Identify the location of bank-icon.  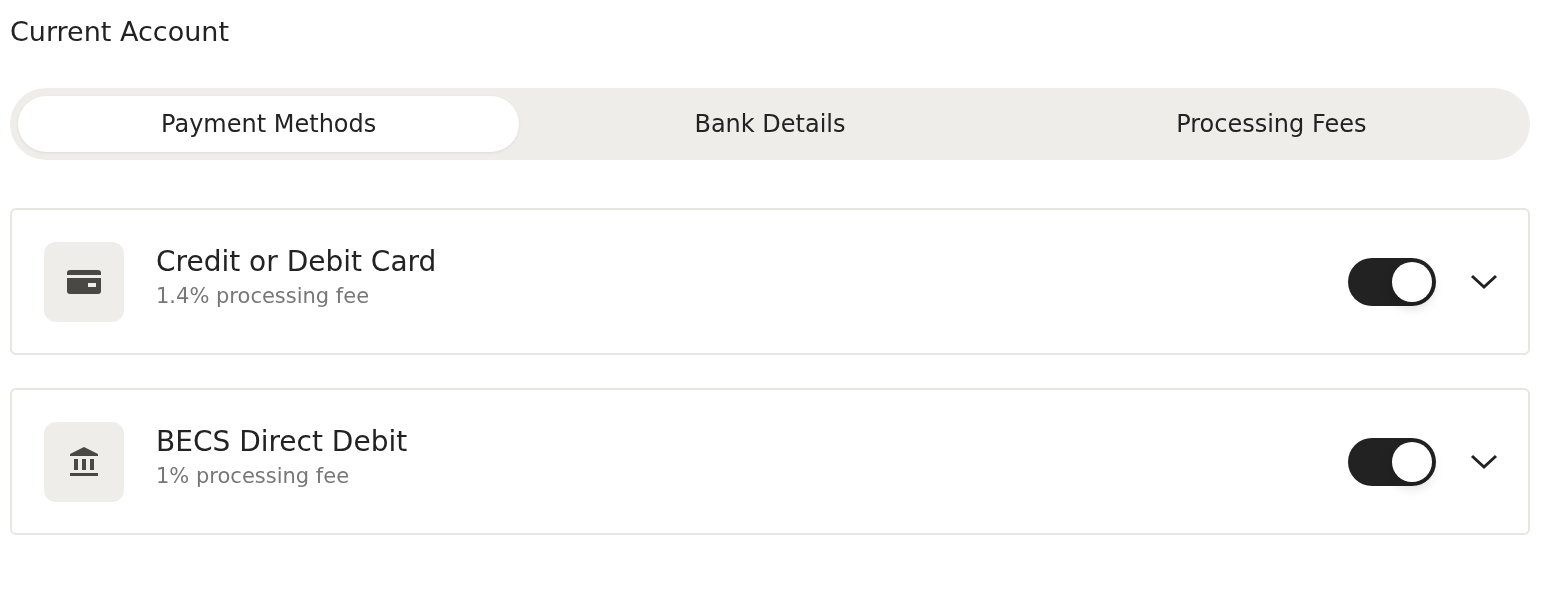
(84, 461).